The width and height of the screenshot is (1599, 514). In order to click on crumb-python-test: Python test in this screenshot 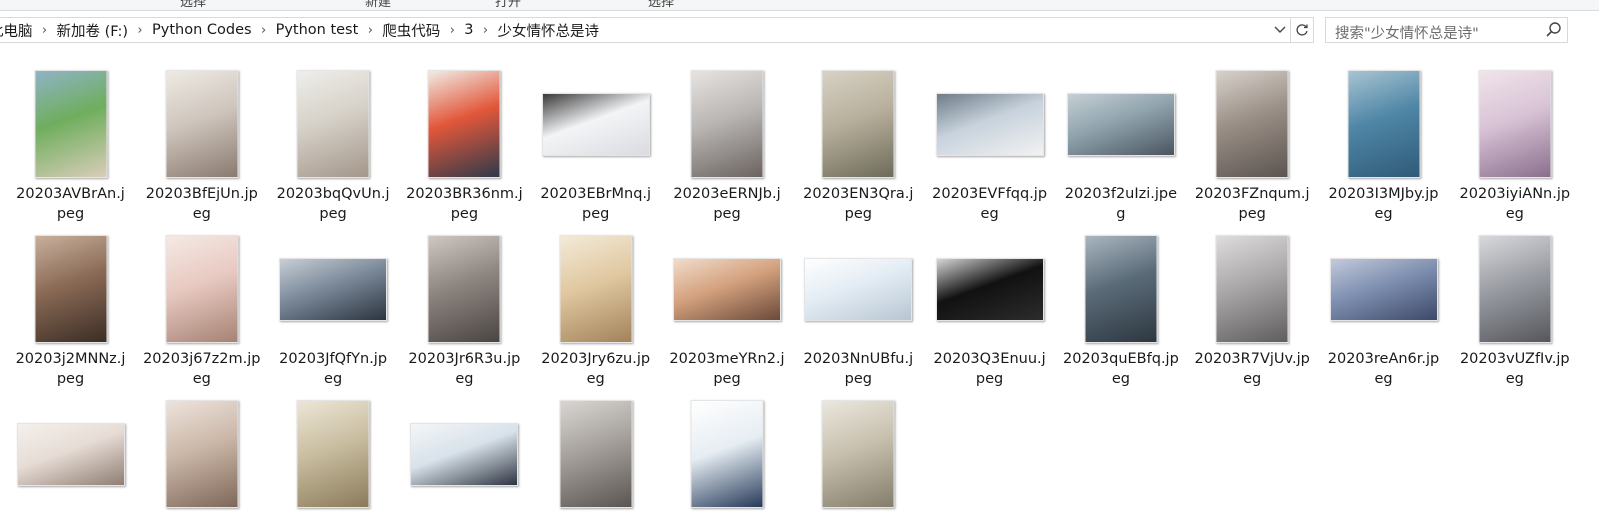, I will do `click(317, 30)`.